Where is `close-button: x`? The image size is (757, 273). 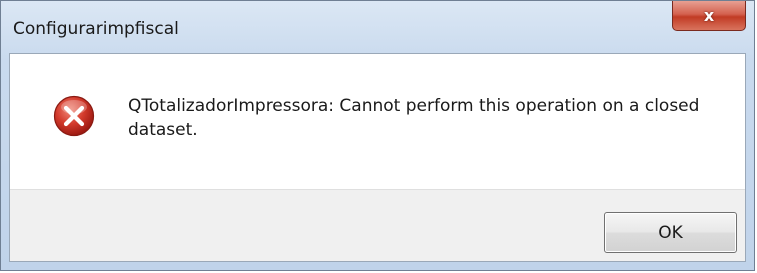 close-button: x is located at coordinates (709, 16).